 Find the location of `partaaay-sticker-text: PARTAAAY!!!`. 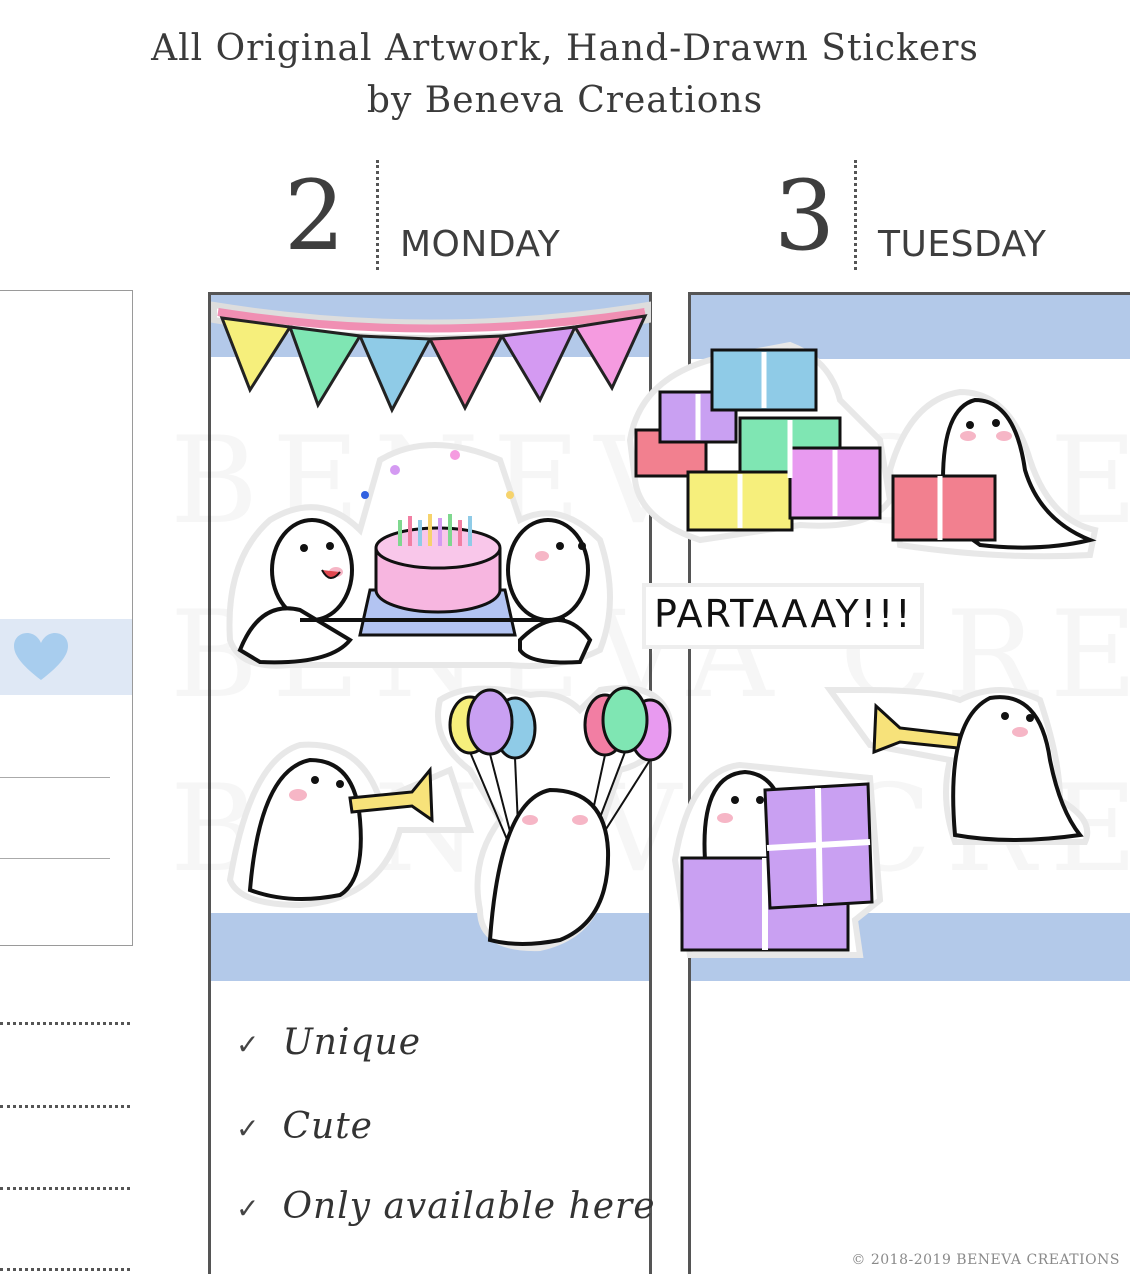

partaaay-sticker-text: PARTAAAY!!! is located at coordinates (783, 614).